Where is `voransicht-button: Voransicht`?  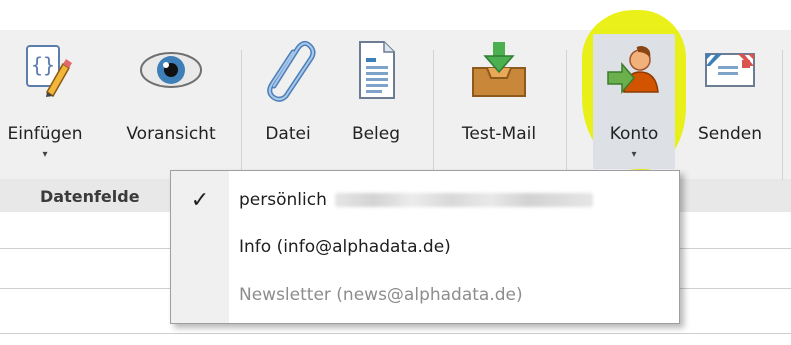
voransicht-button: Voransicht is located at coordinates (171, 100).